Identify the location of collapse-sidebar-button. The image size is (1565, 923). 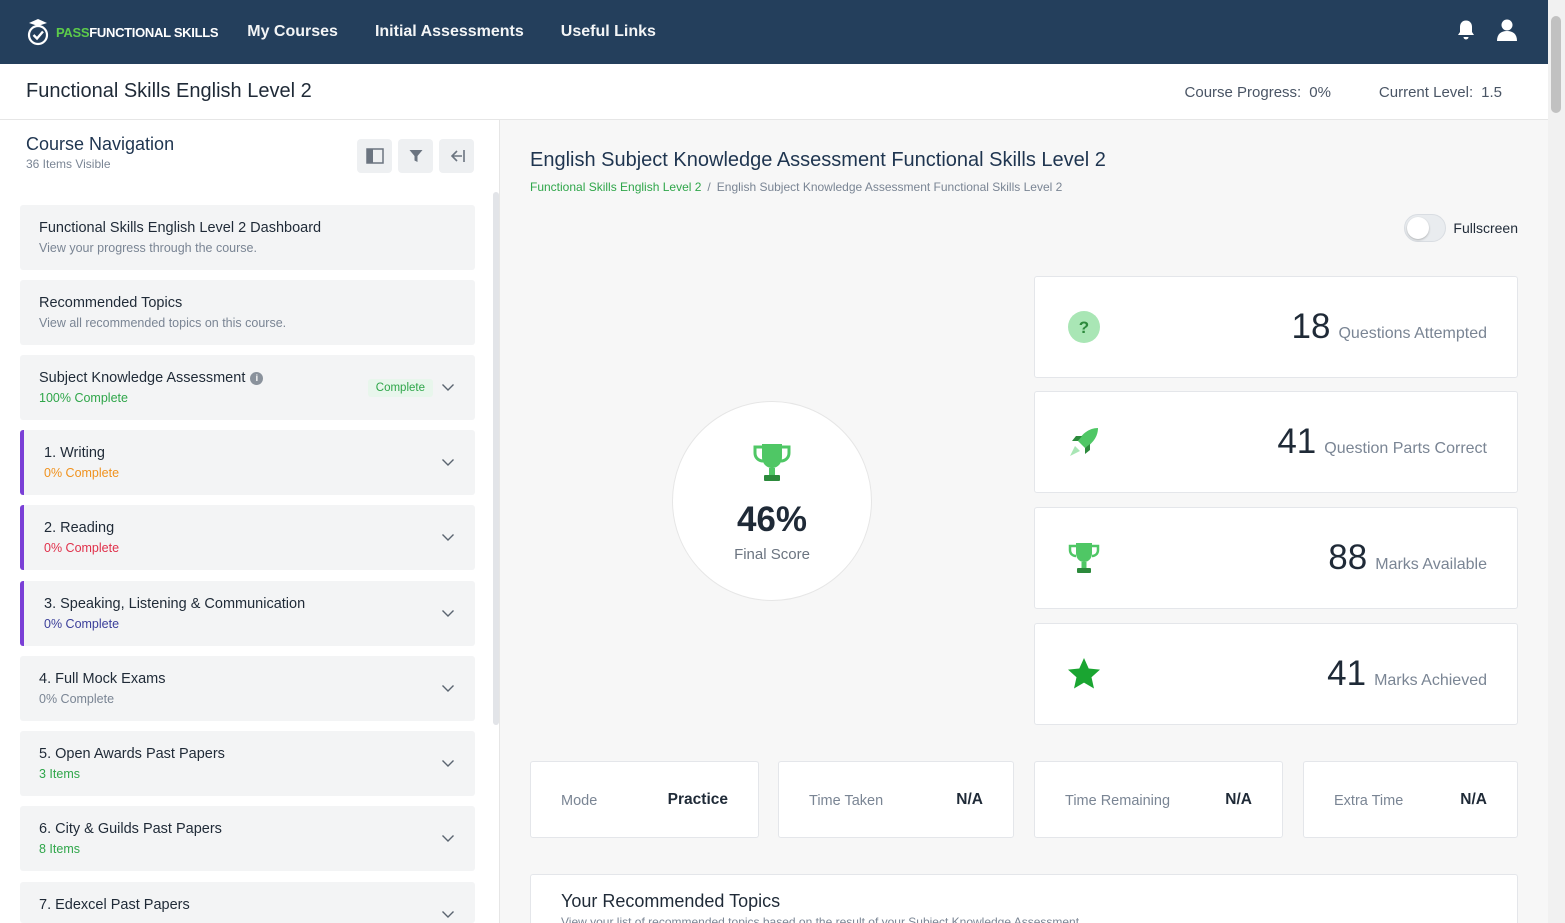
(456, 156).